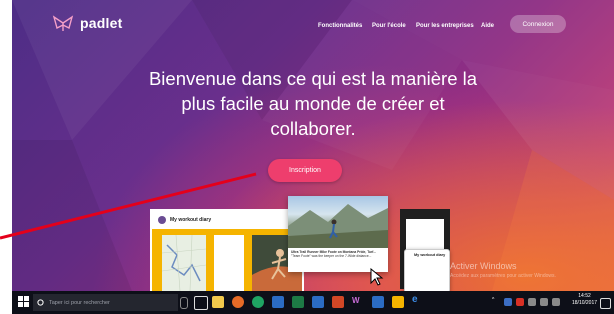 The height and width of the screenshot is (314, 614). What do you see at coordinates (445, 26) in the screenshot?
I see `nav-business: Pour les entreprises` at bounding box center [445, 26].